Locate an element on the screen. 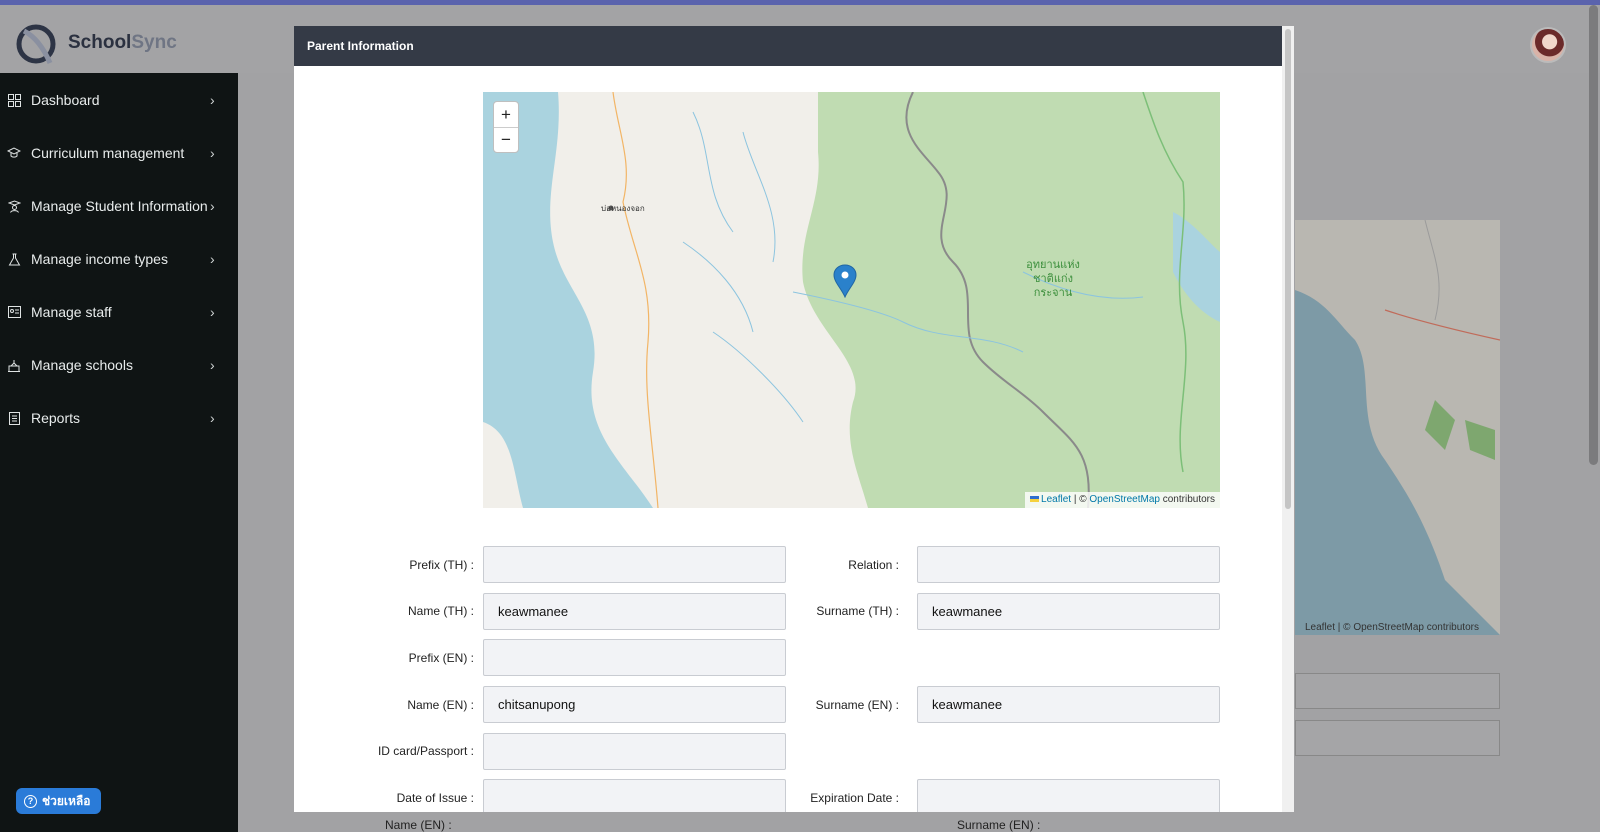 The height and width of the screenshot is (832, 1600). sidebar-item-label: Manage staff is located at coordinates (71, 312).